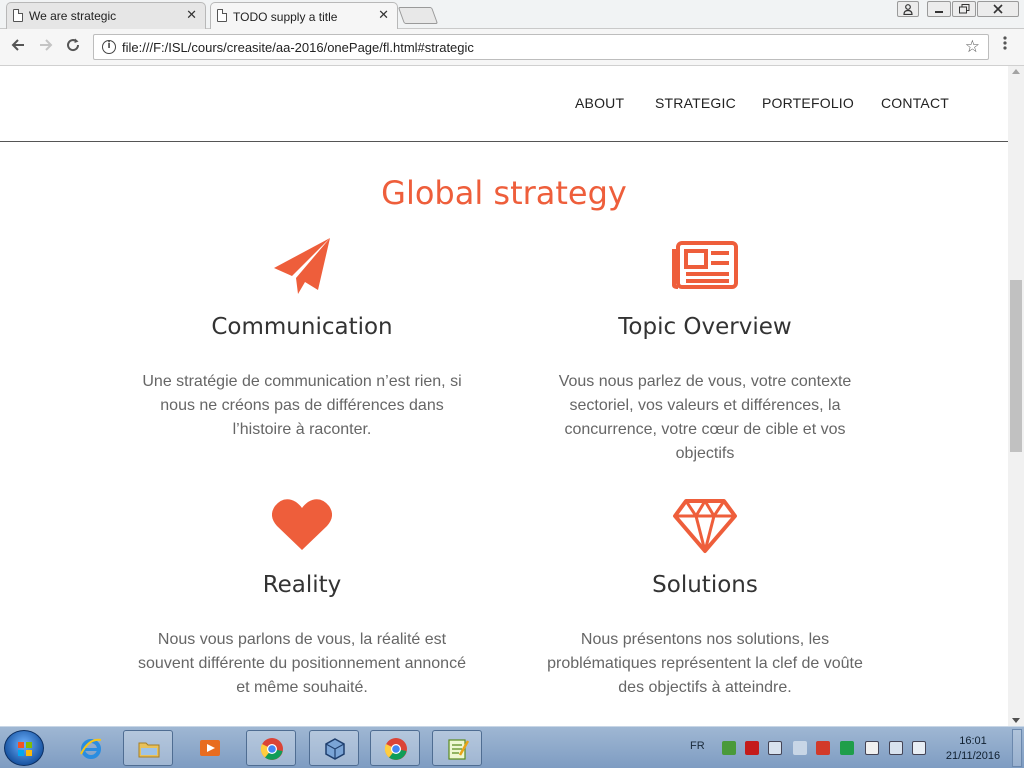  I want to click on person-icon, so click(908, 9).